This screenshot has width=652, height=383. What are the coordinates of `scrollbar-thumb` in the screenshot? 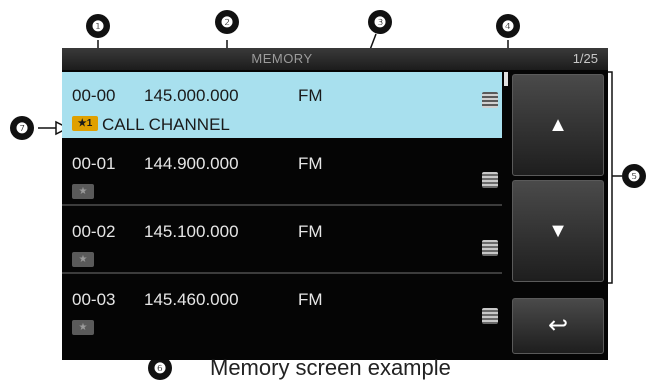 It's located at (506, 79).